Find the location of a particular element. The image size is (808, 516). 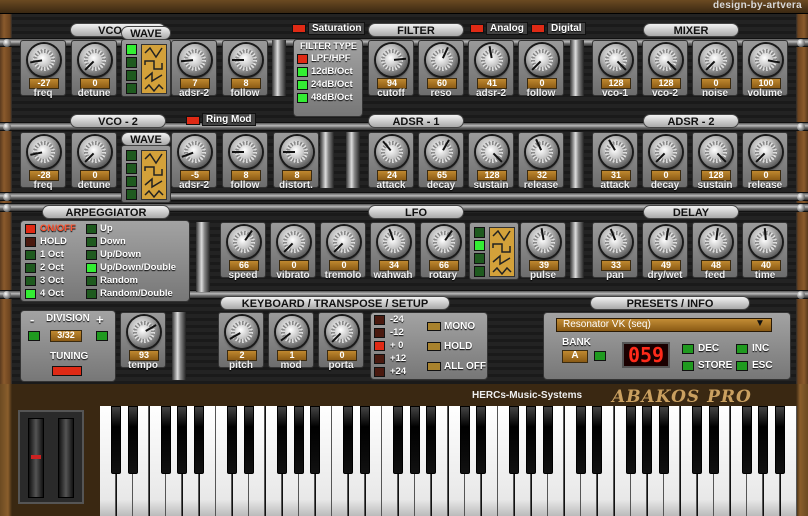

division-dec-button is located at coordinates (34, 336).